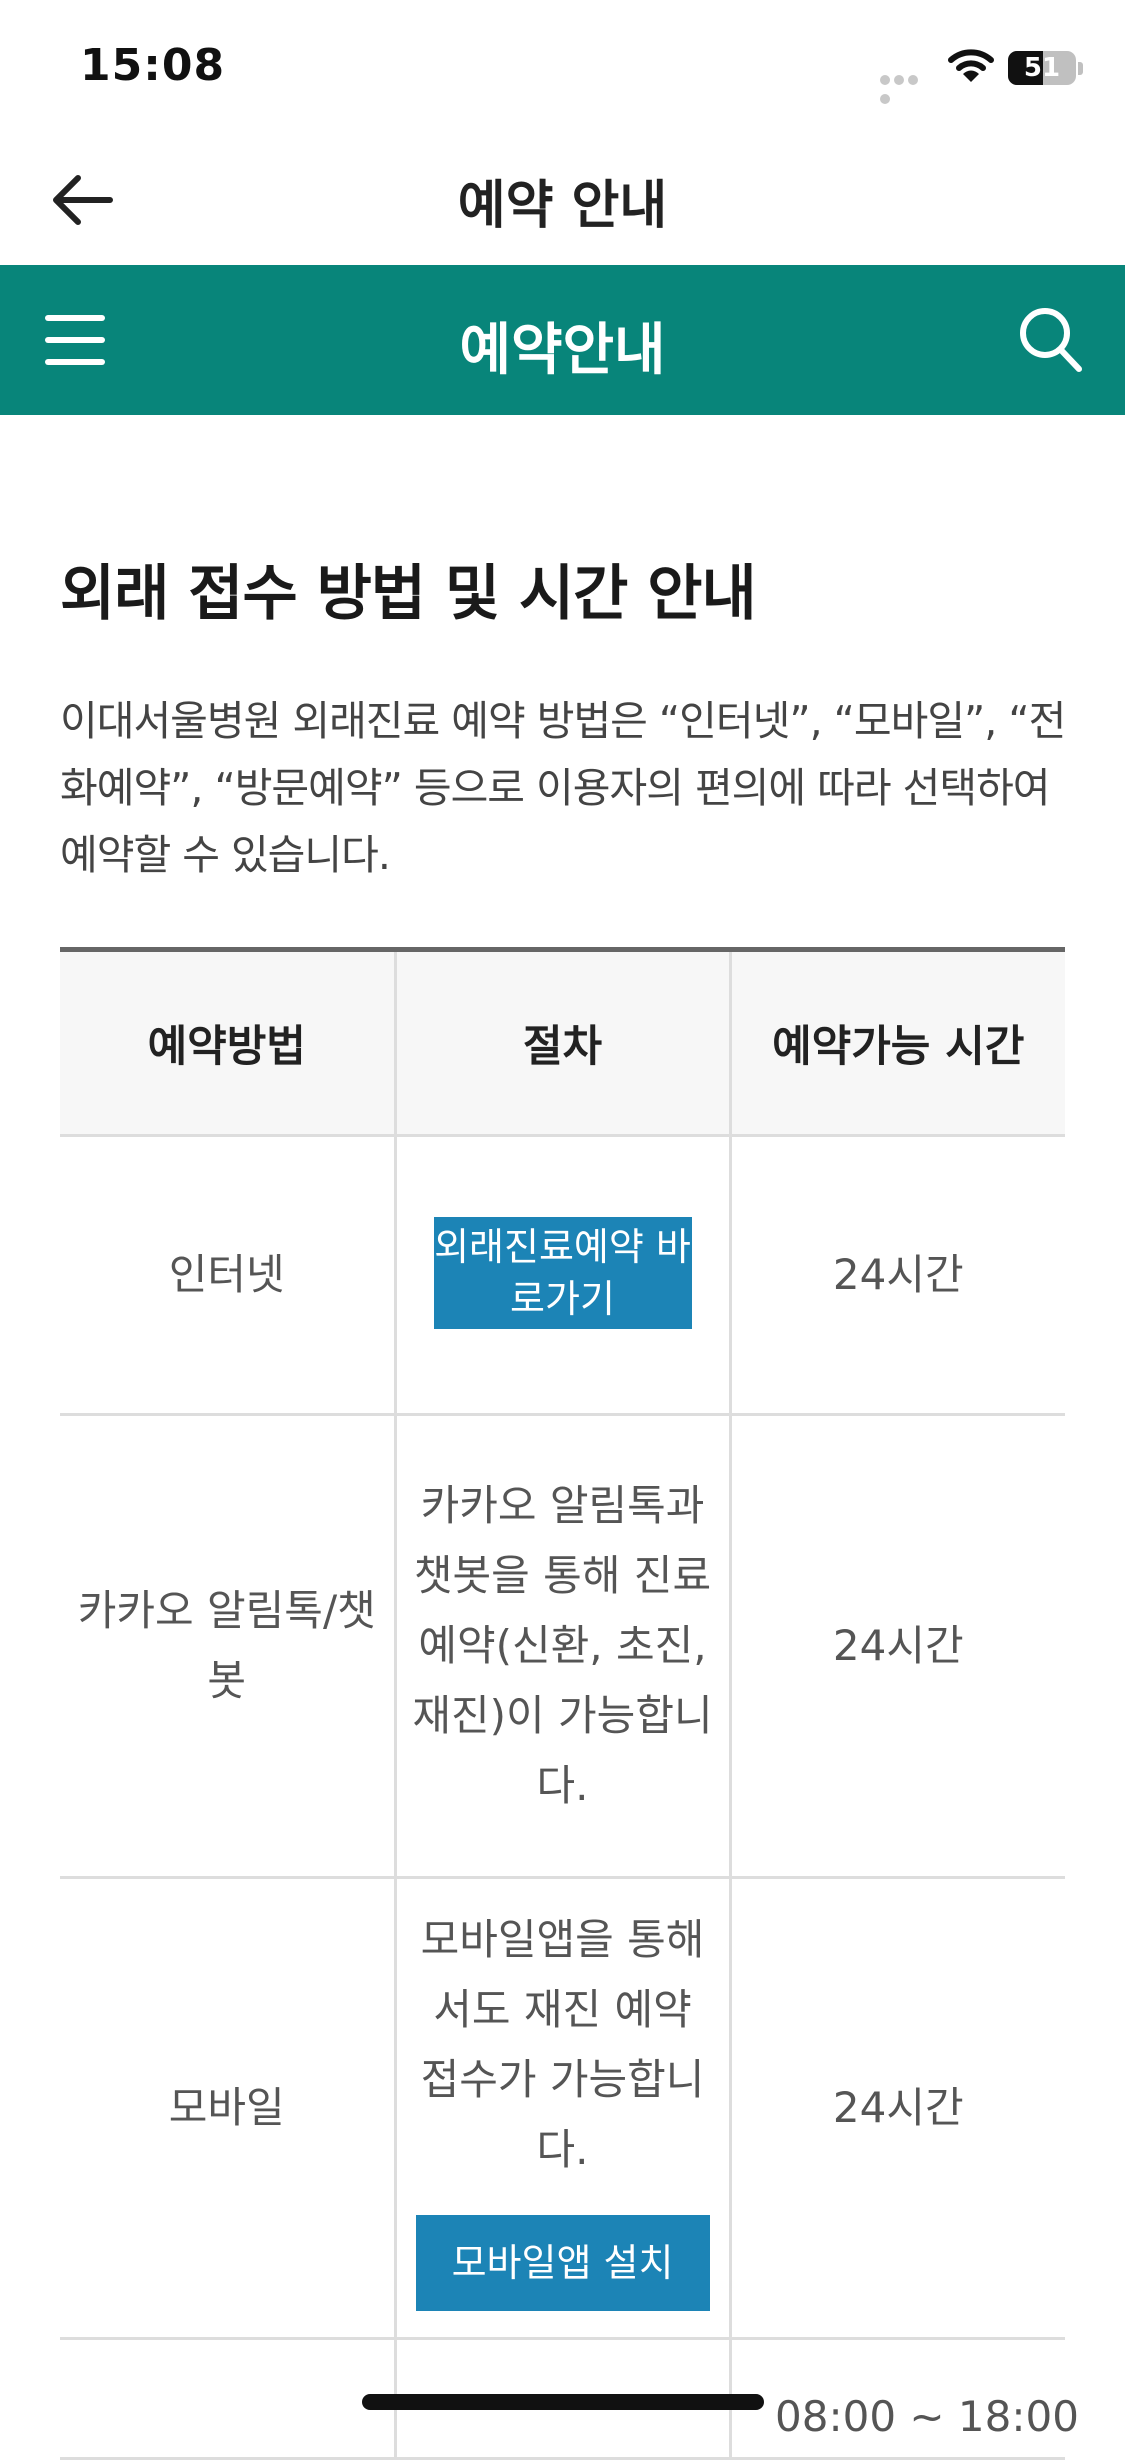 Image resolution: width=1125 pixels, height=2460 pixels. What do you see at coordinates (153, 65) in the screenshot?
I see `status-time: 15:08` at bounding box center [153, 65].